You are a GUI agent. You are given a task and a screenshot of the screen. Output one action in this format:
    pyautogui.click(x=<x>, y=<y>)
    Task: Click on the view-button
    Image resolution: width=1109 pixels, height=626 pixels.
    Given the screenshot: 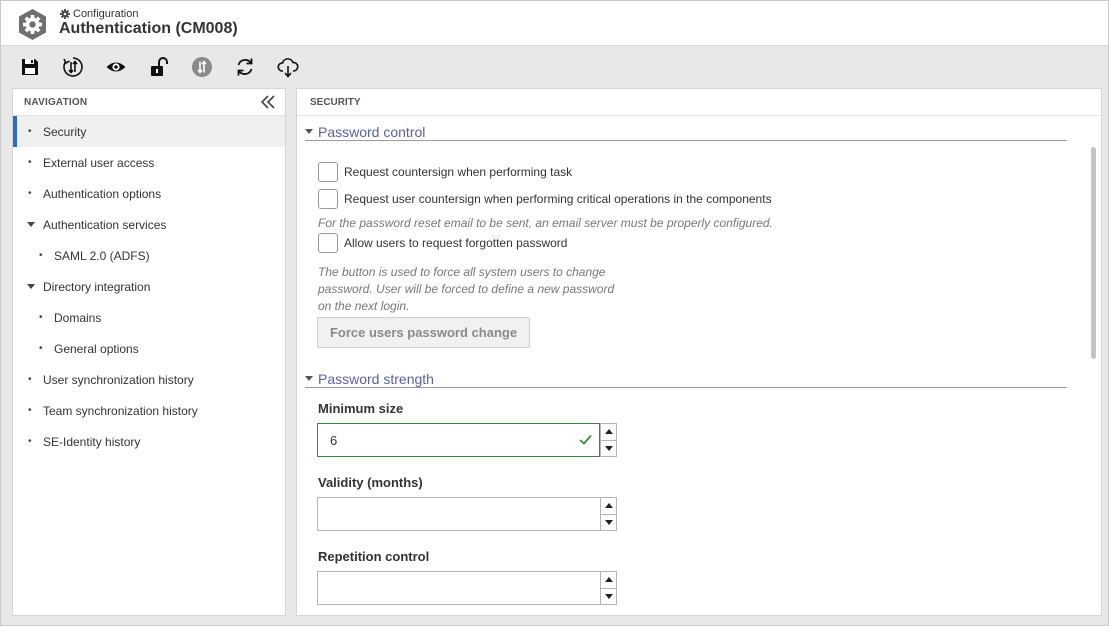 What is the action you would take?
    pyautogui.click(x=116, y=67)
    